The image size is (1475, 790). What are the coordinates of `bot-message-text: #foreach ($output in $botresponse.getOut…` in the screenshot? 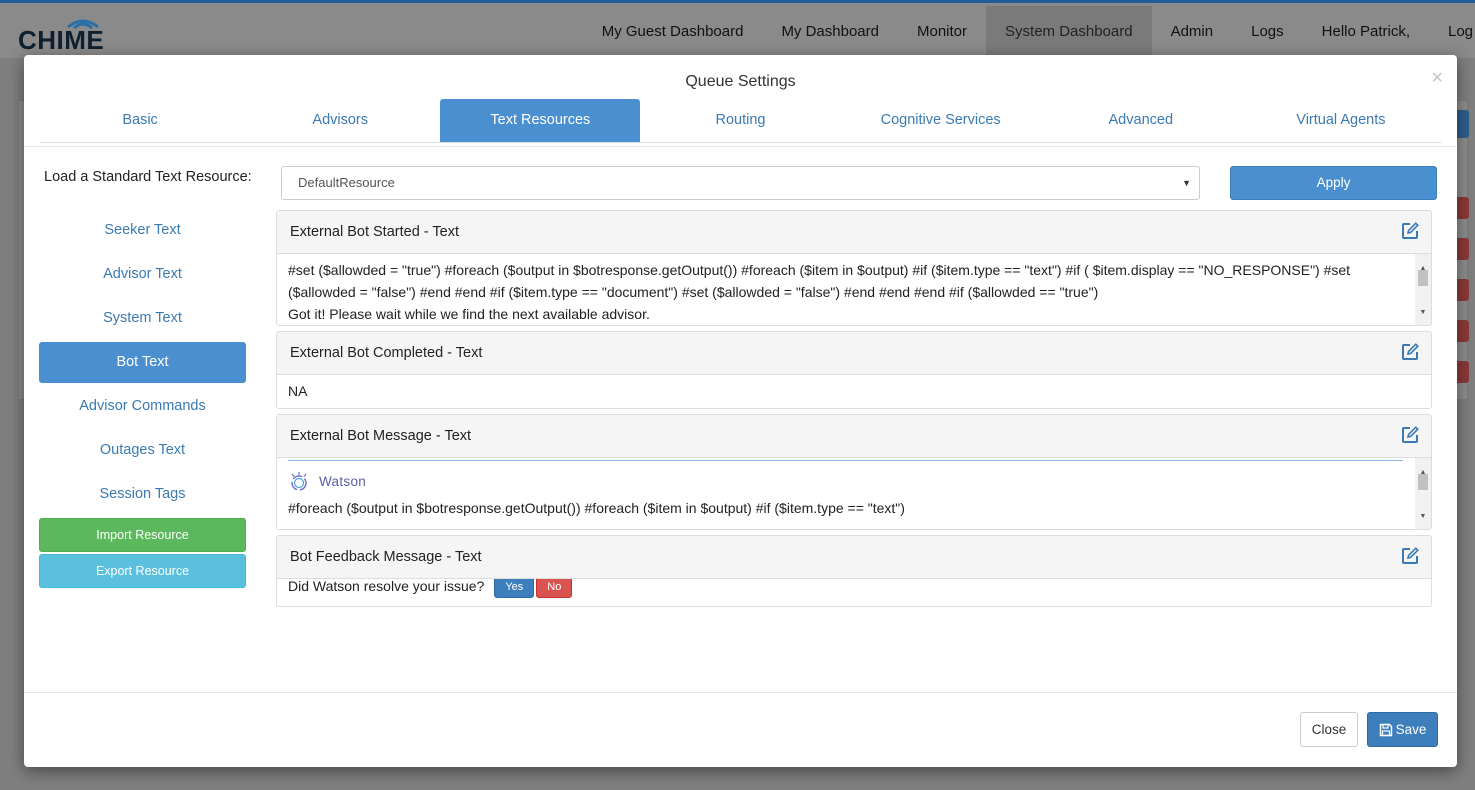 It's located at (596, 508).